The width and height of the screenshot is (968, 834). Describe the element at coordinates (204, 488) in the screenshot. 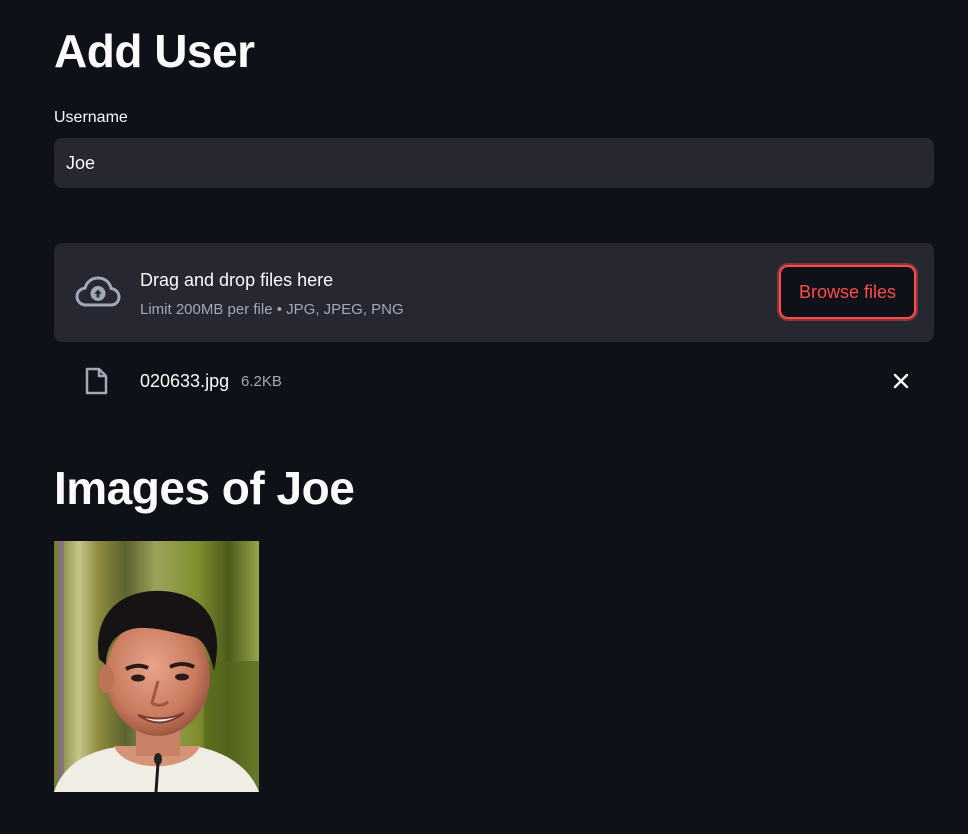

I see `images-heading: Images of Joe` at that location.